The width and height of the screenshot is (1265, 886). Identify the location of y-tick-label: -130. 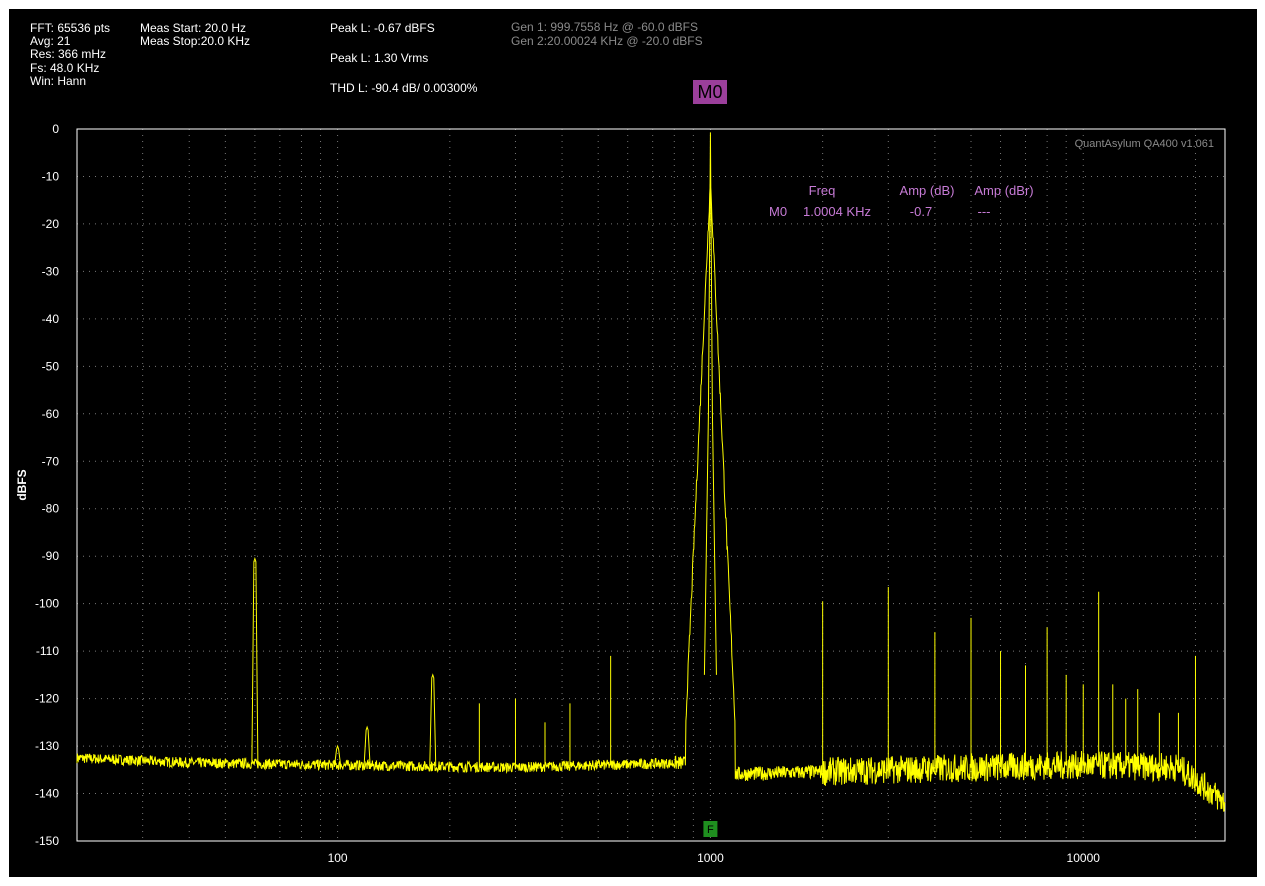
(47, 746).